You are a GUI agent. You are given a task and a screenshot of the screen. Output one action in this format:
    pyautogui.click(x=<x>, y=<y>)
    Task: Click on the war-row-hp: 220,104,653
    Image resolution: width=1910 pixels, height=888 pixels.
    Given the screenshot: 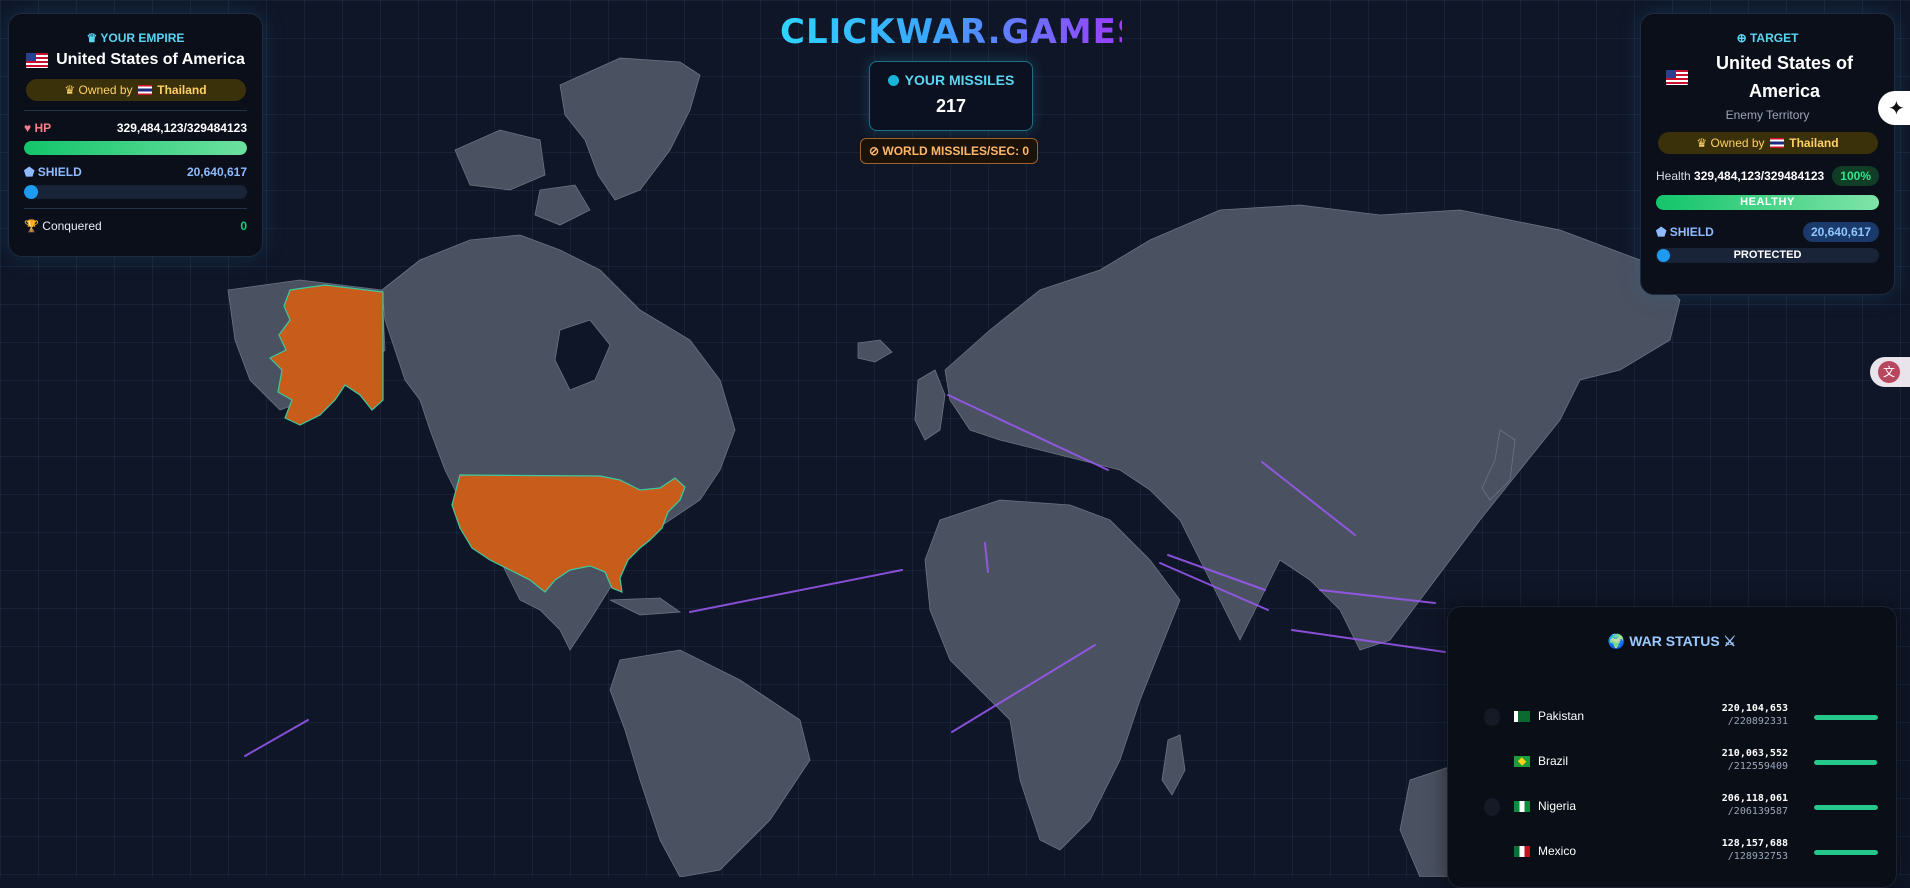 What is the action you would take?
    pyautogui.click(x=1754, y=708)
    